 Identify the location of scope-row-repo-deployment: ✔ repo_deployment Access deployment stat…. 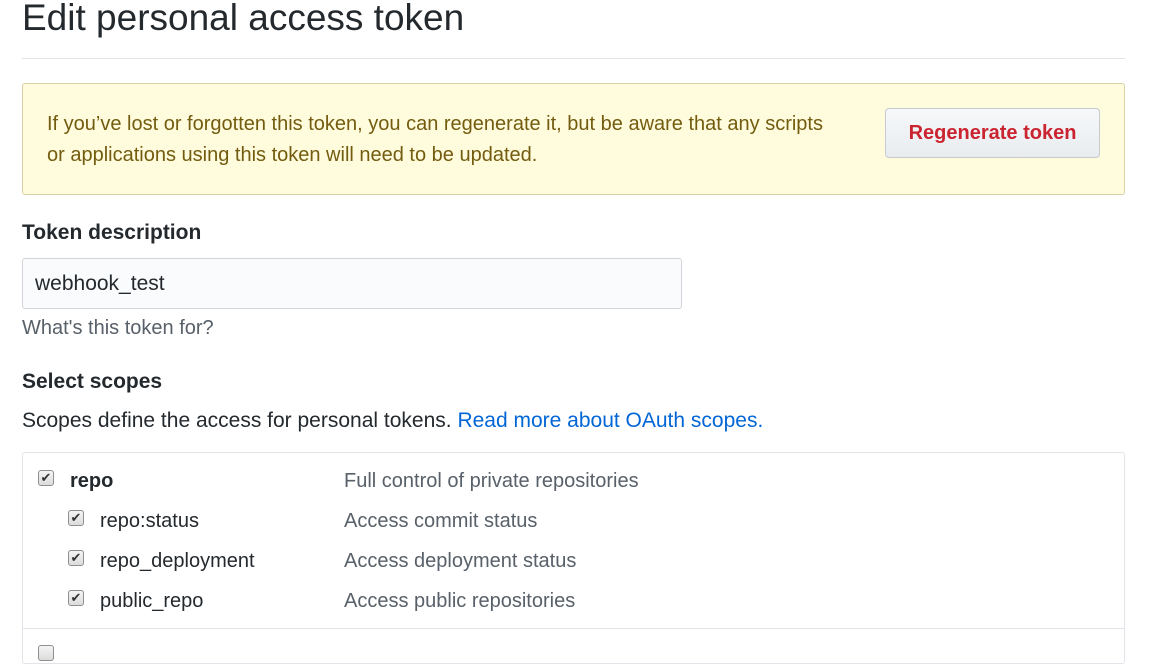
(573, 560).